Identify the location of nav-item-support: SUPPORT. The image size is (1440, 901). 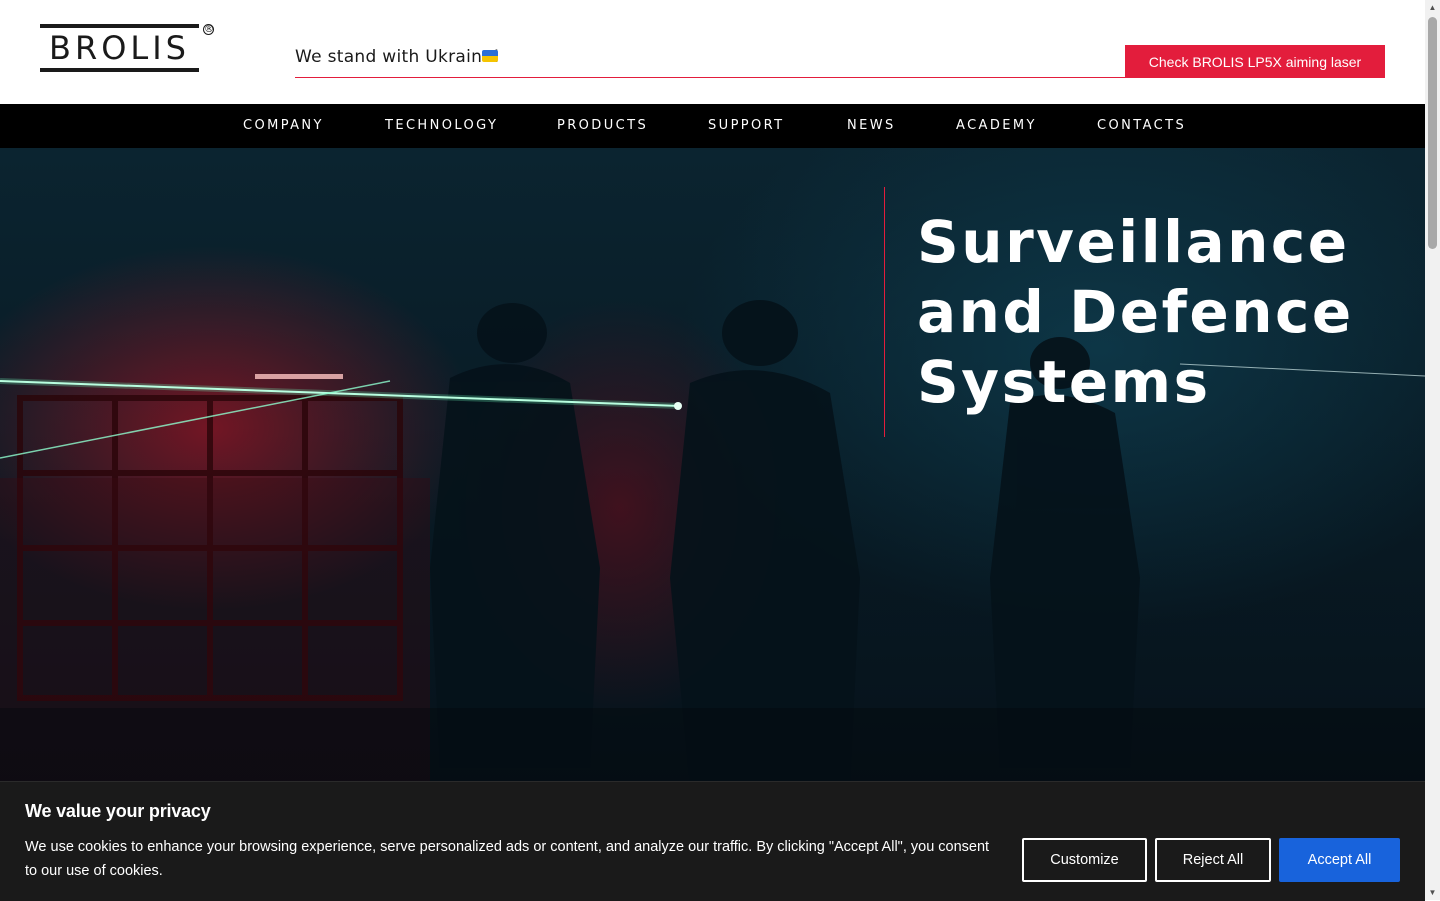
(746, 126).